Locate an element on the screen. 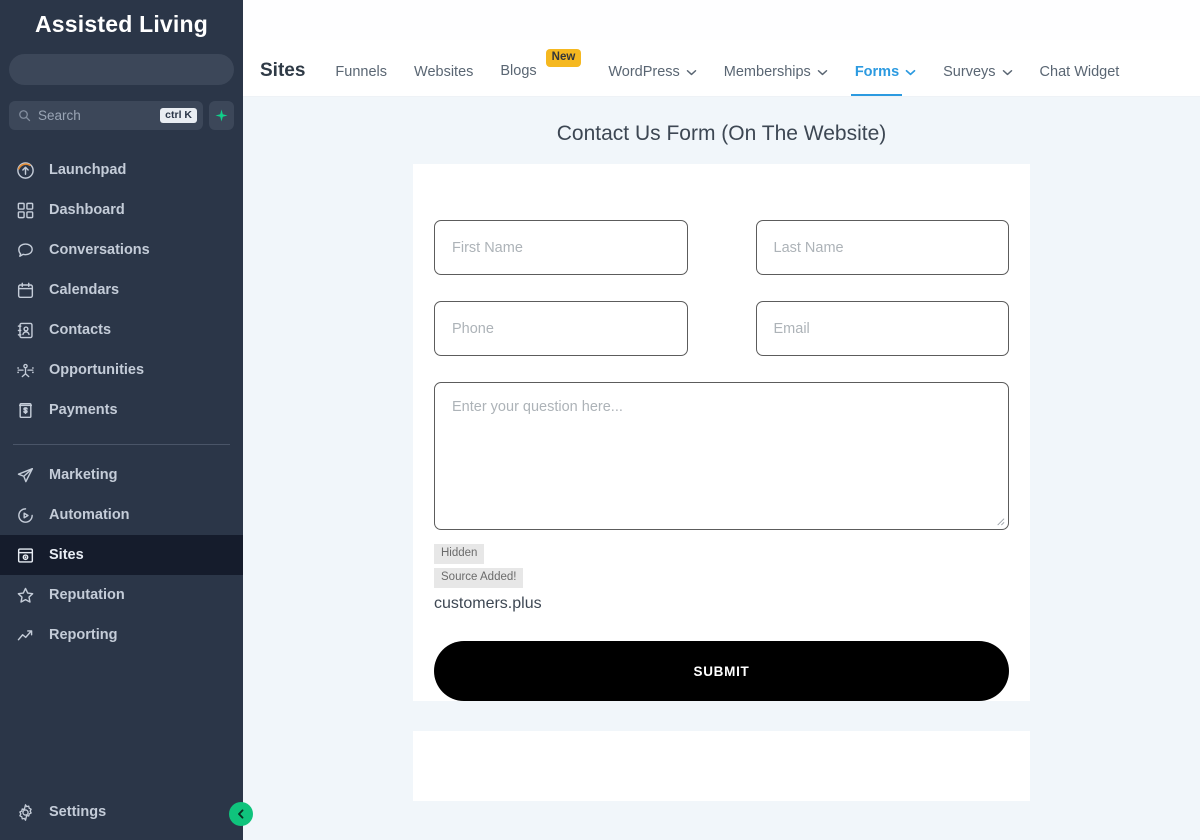  last-name-input: Last Name is located at coordinates (882, 247).